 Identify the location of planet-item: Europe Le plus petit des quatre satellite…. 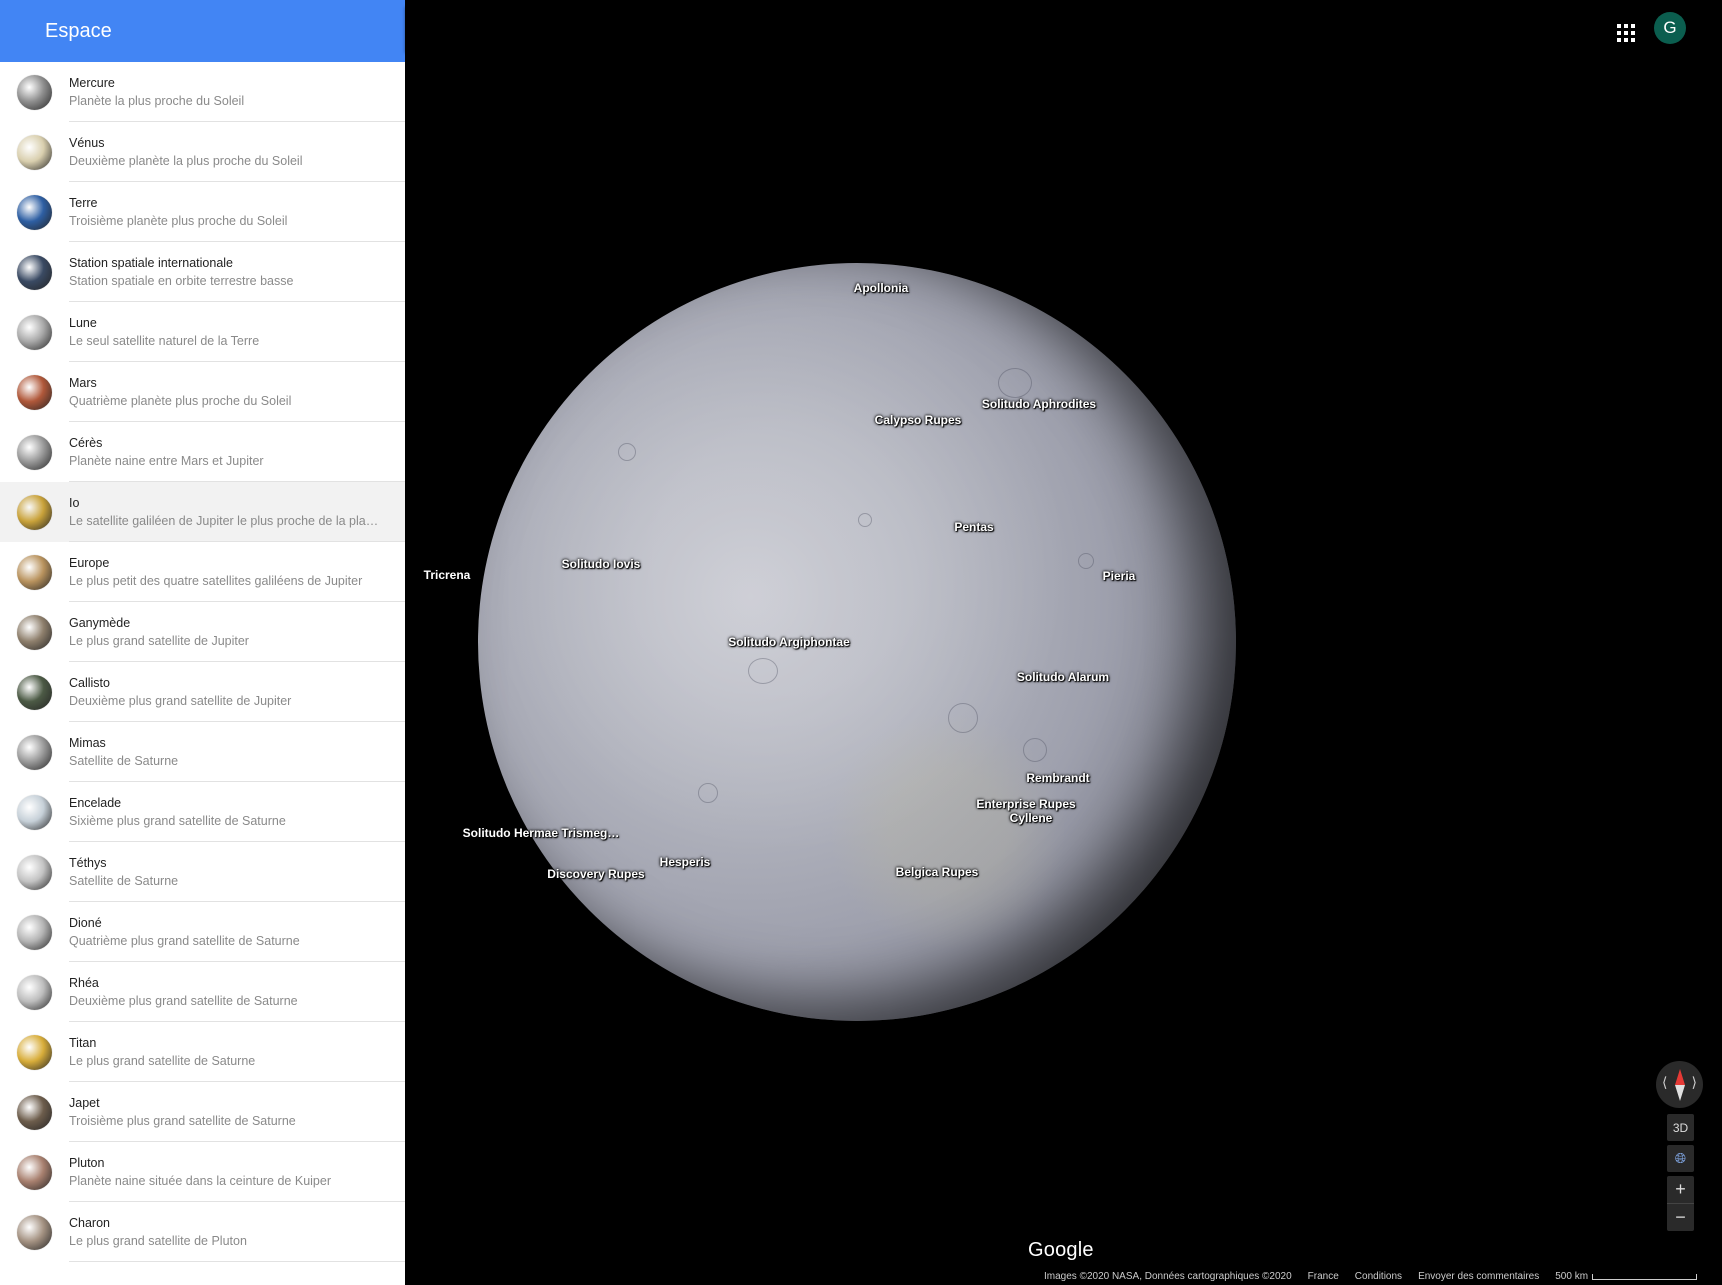
(202, 572).